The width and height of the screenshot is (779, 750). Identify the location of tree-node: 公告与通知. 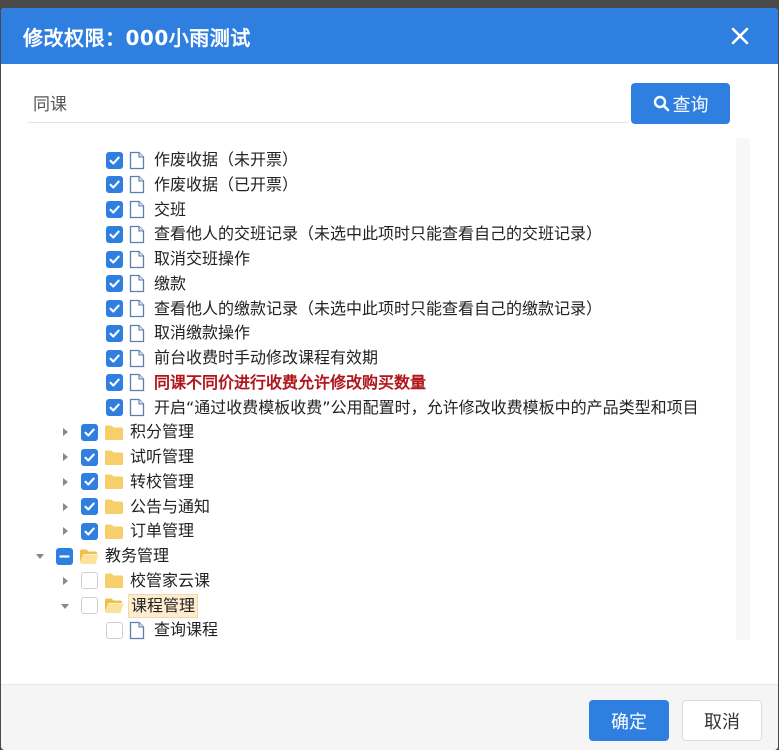
(136, 507).